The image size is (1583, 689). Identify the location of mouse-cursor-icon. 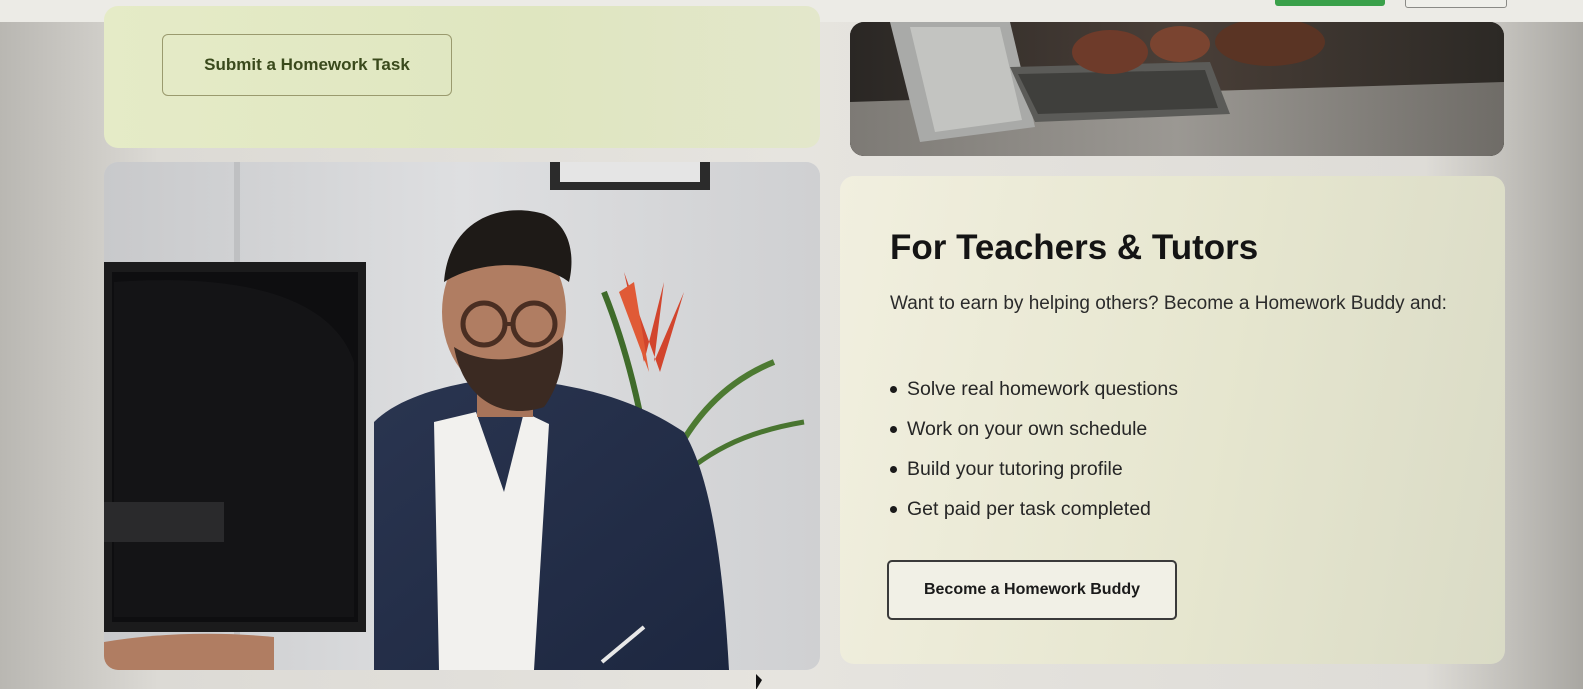
(759, 681).